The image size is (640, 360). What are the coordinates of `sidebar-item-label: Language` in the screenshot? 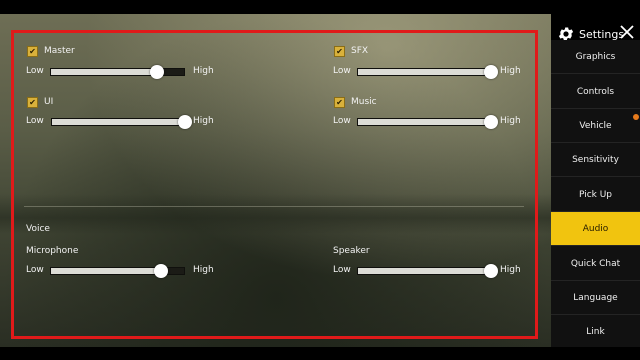 It's located at (595, 297).